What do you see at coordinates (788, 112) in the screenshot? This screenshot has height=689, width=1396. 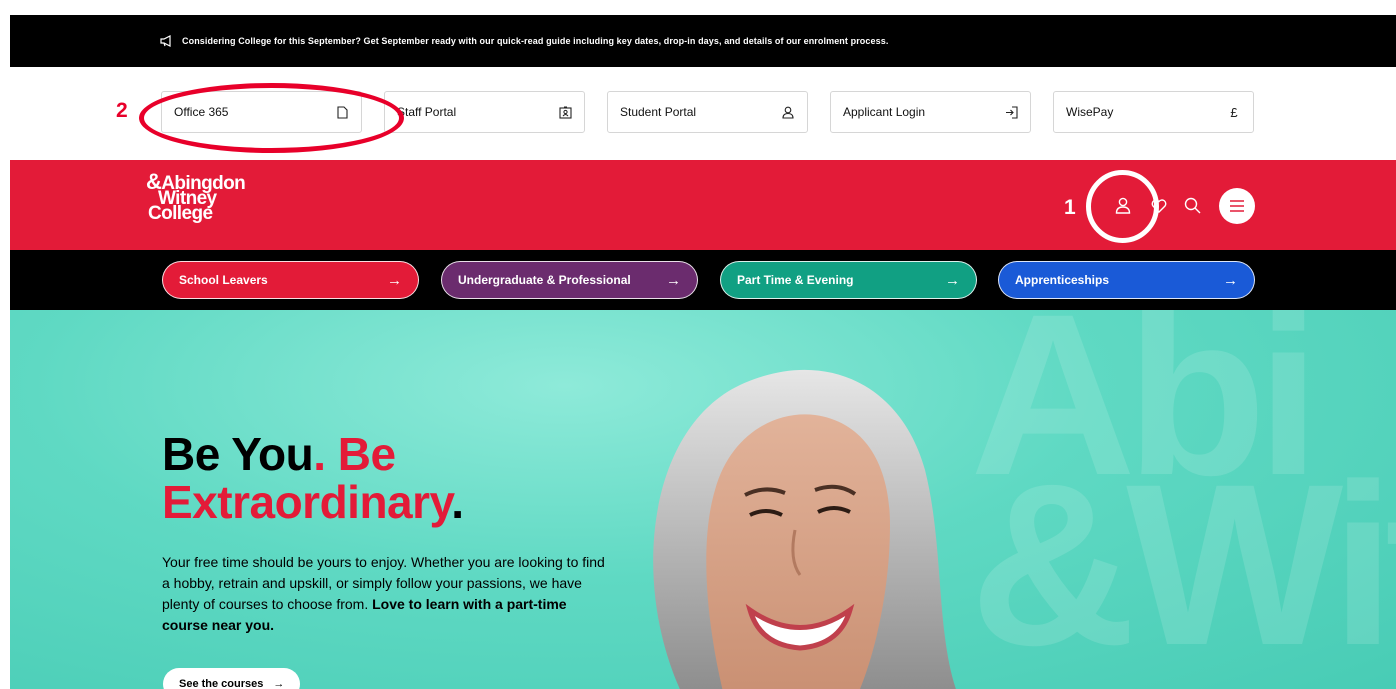 I see `user-icon` at bounding box center [788, 112].